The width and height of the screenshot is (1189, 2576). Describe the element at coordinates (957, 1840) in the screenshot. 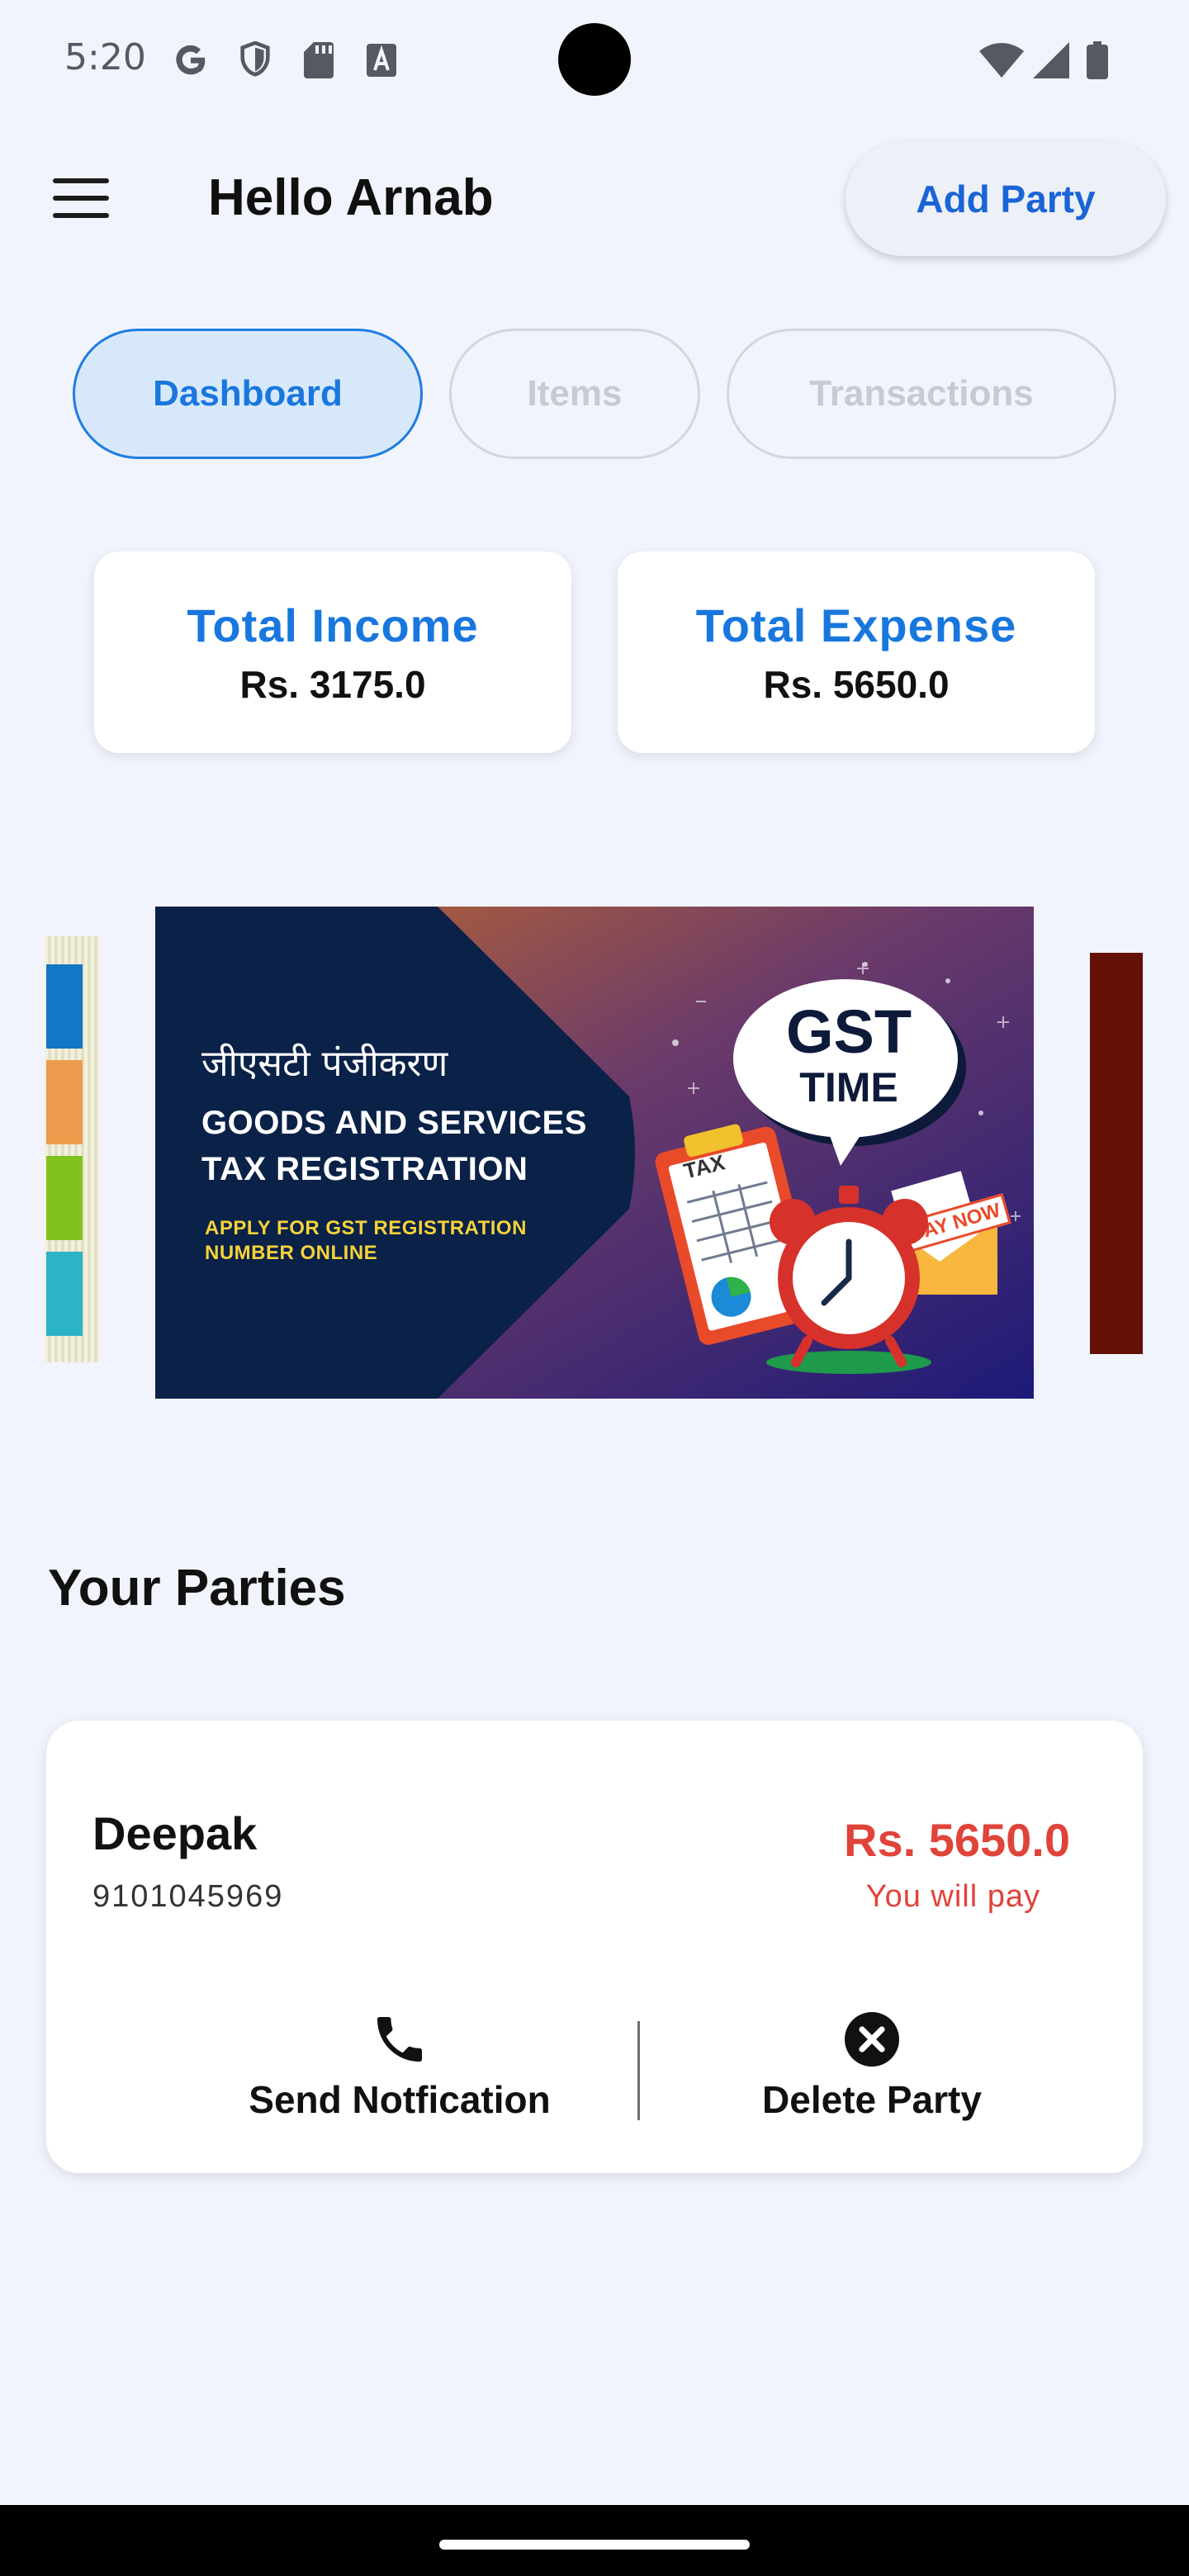

I see `party-amount: Rs. 5650.0` at that location.